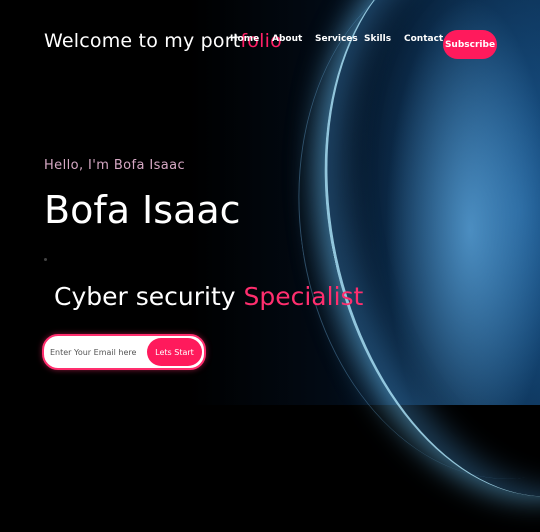 The width and height of the screenshot is (540, 532). I want to click on nav-link-home: Home, so click(244, 39).